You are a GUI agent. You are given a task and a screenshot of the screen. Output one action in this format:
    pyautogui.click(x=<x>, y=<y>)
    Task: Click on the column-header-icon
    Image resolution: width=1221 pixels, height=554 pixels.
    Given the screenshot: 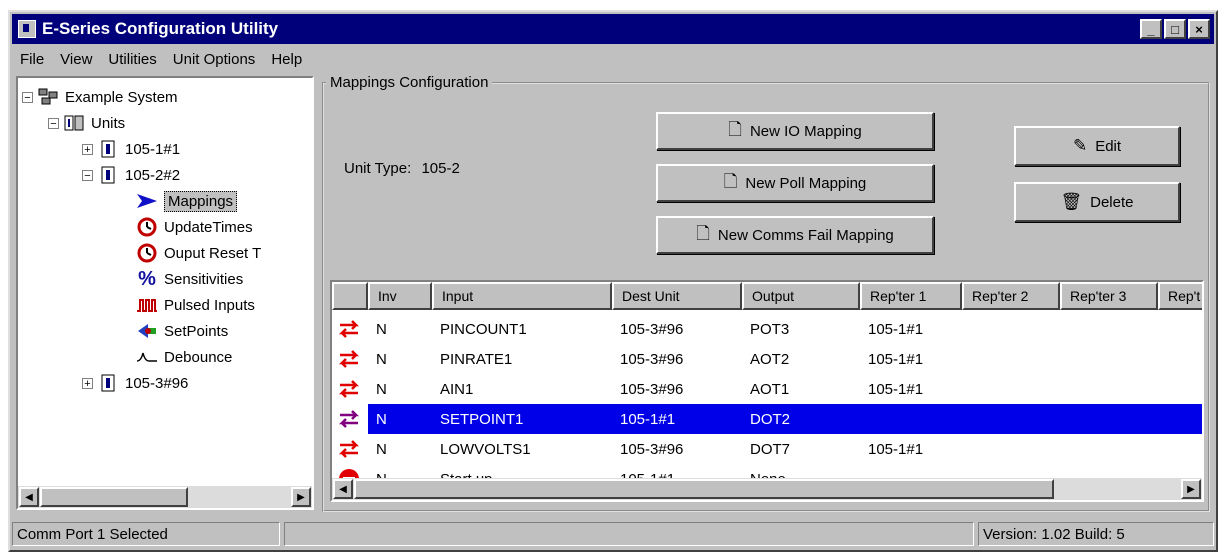 What is the action you would take?
    pyautogui.click(x=350, y=296)
    